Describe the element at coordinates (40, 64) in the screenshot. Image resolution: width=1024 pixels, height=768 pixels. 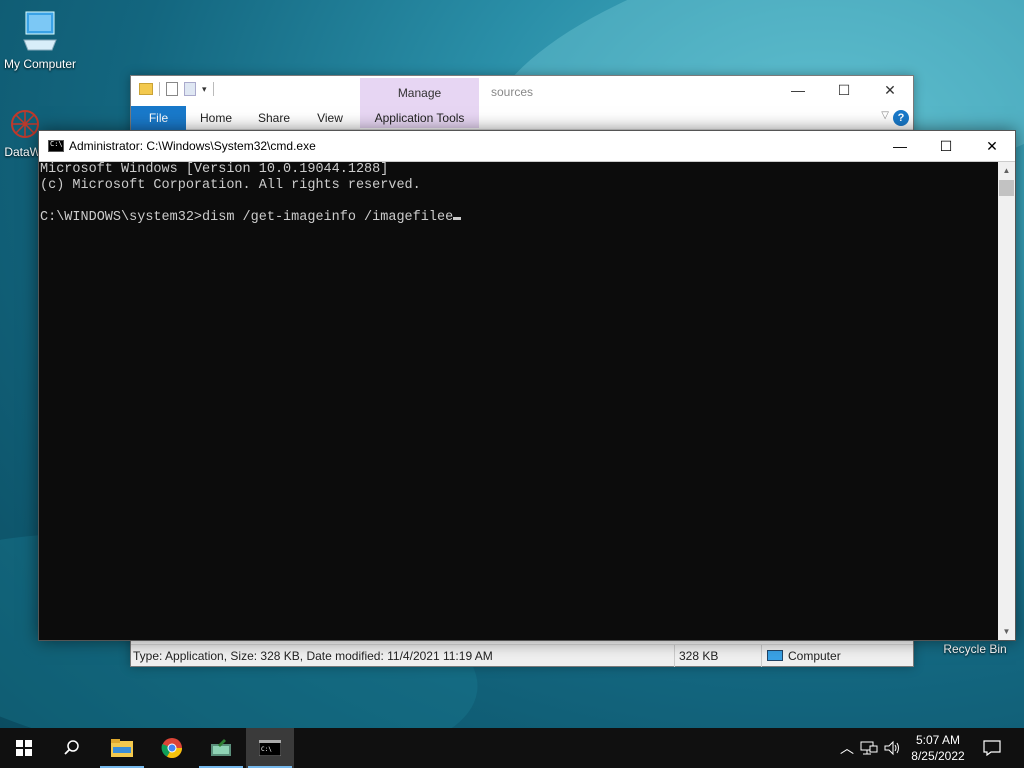
I see `desktop-icon-label: My Computer` at that location.